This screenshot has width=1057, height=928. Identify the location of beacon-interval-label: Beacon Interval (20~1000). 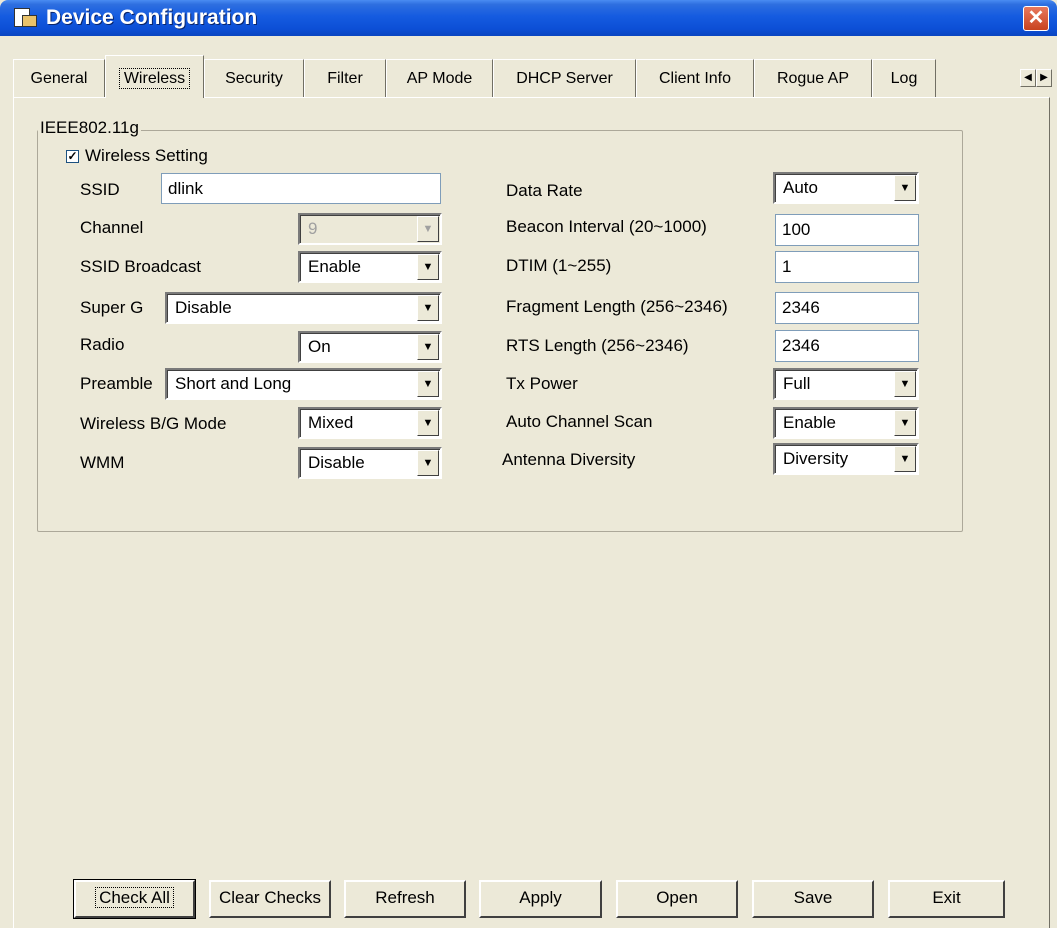
(606, 226).